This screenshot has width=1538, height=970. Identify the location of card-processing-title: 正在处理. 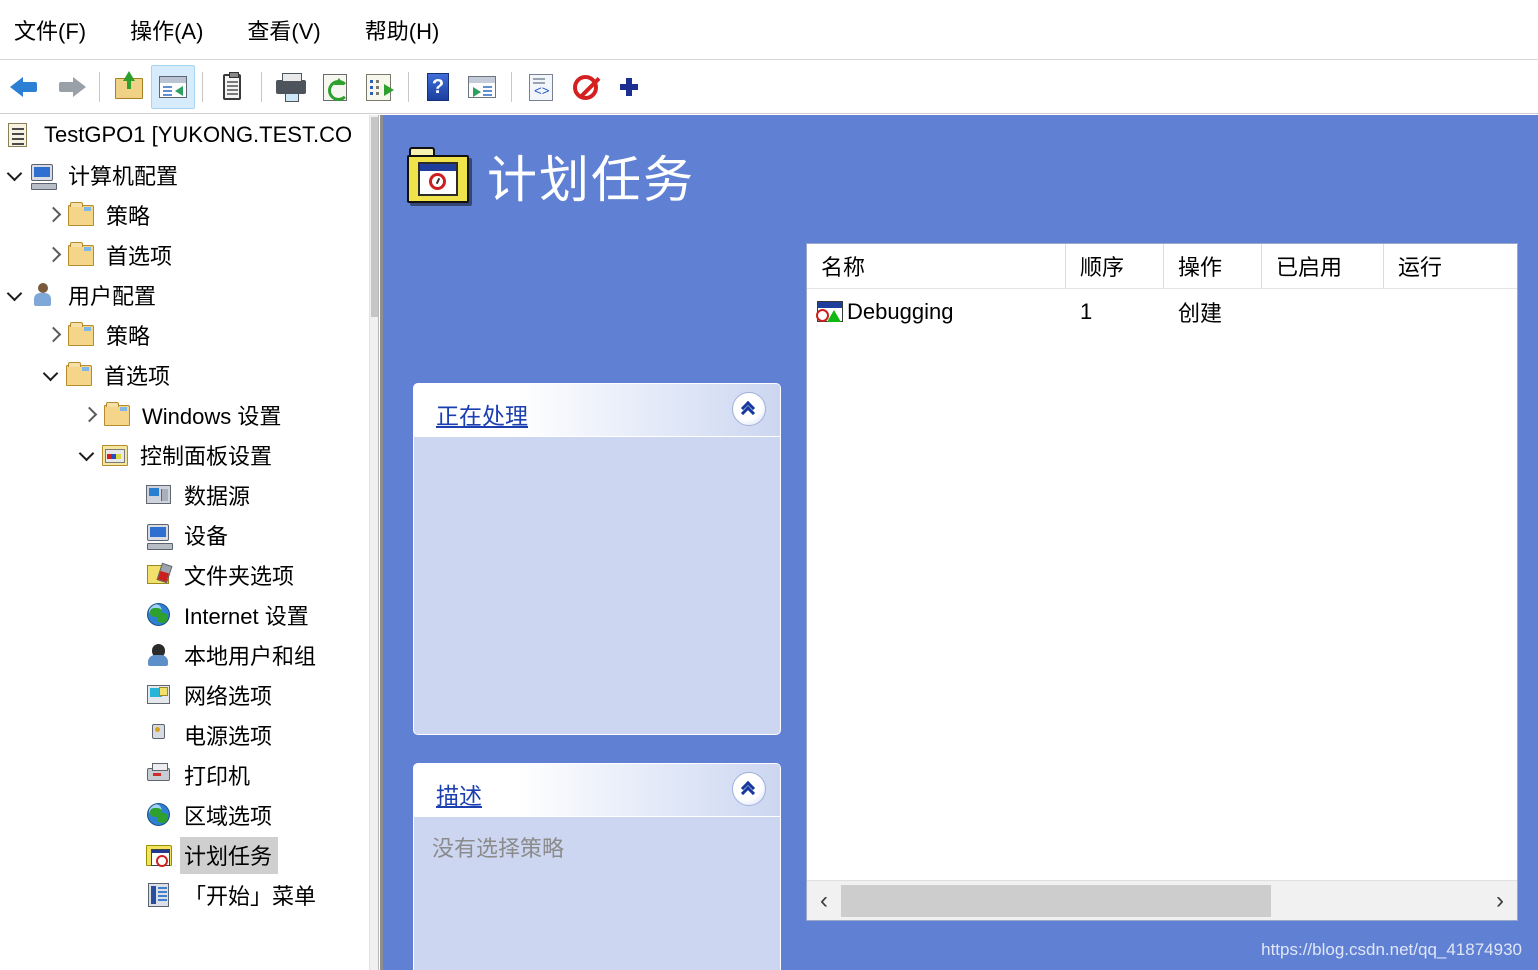
(482, 414).